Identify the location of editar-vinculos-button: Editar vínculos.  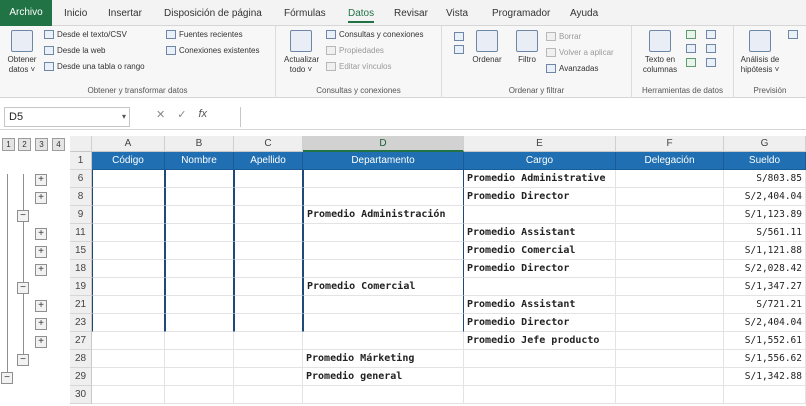
(358, 66).